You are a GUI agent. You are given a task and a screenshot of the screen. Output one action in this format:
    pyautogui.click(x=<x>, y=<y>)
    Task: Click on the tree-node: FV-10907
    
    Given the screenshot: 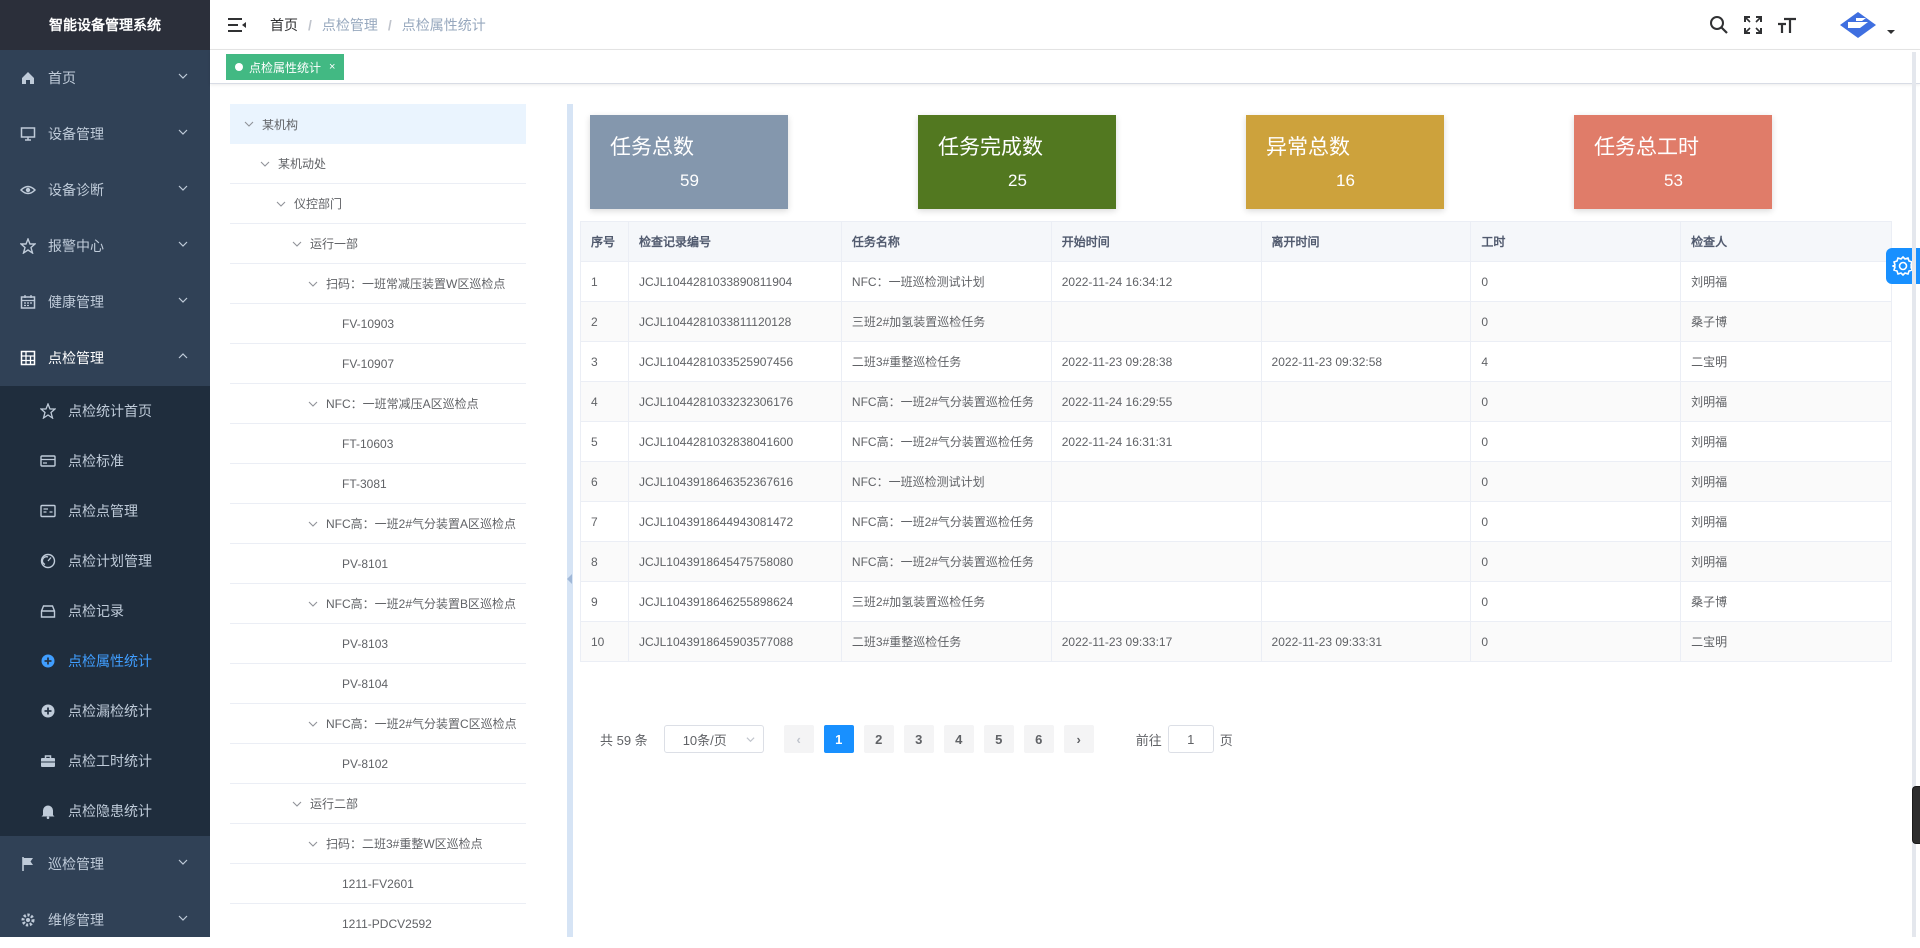 What is the action you would take?
    pyautogui.click(x=378, y=364)
    